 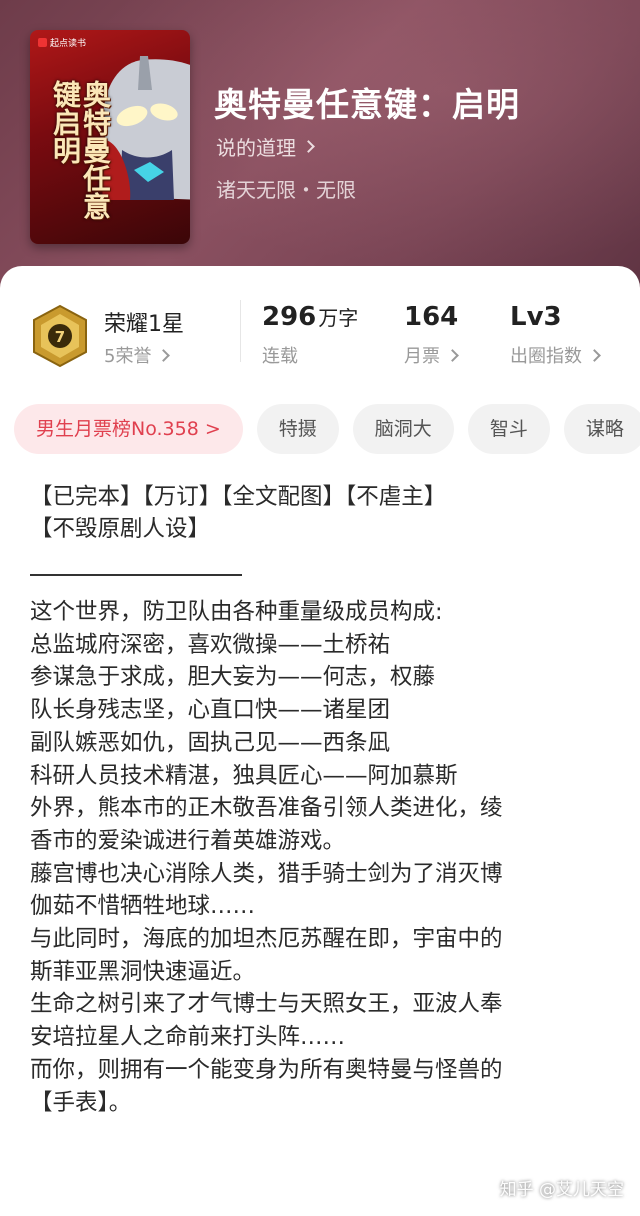 What do you see at coordinates (42, 42) in the screenshot?
I see `publisher-logo-icon` at bounding box center [42, 42].